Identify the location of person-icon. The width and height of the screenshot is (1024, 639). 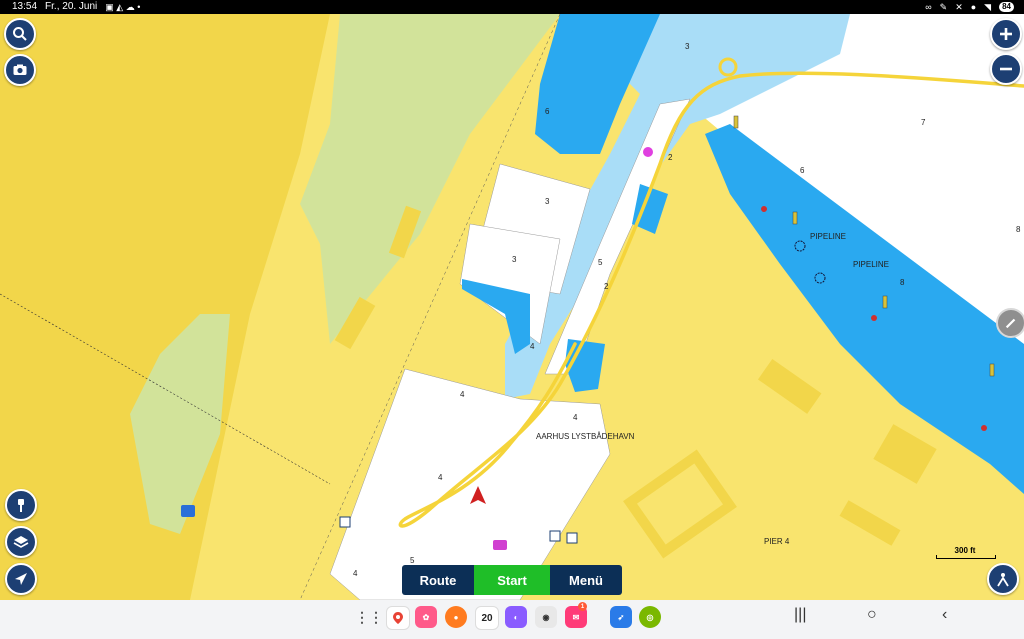
(1003, 580).